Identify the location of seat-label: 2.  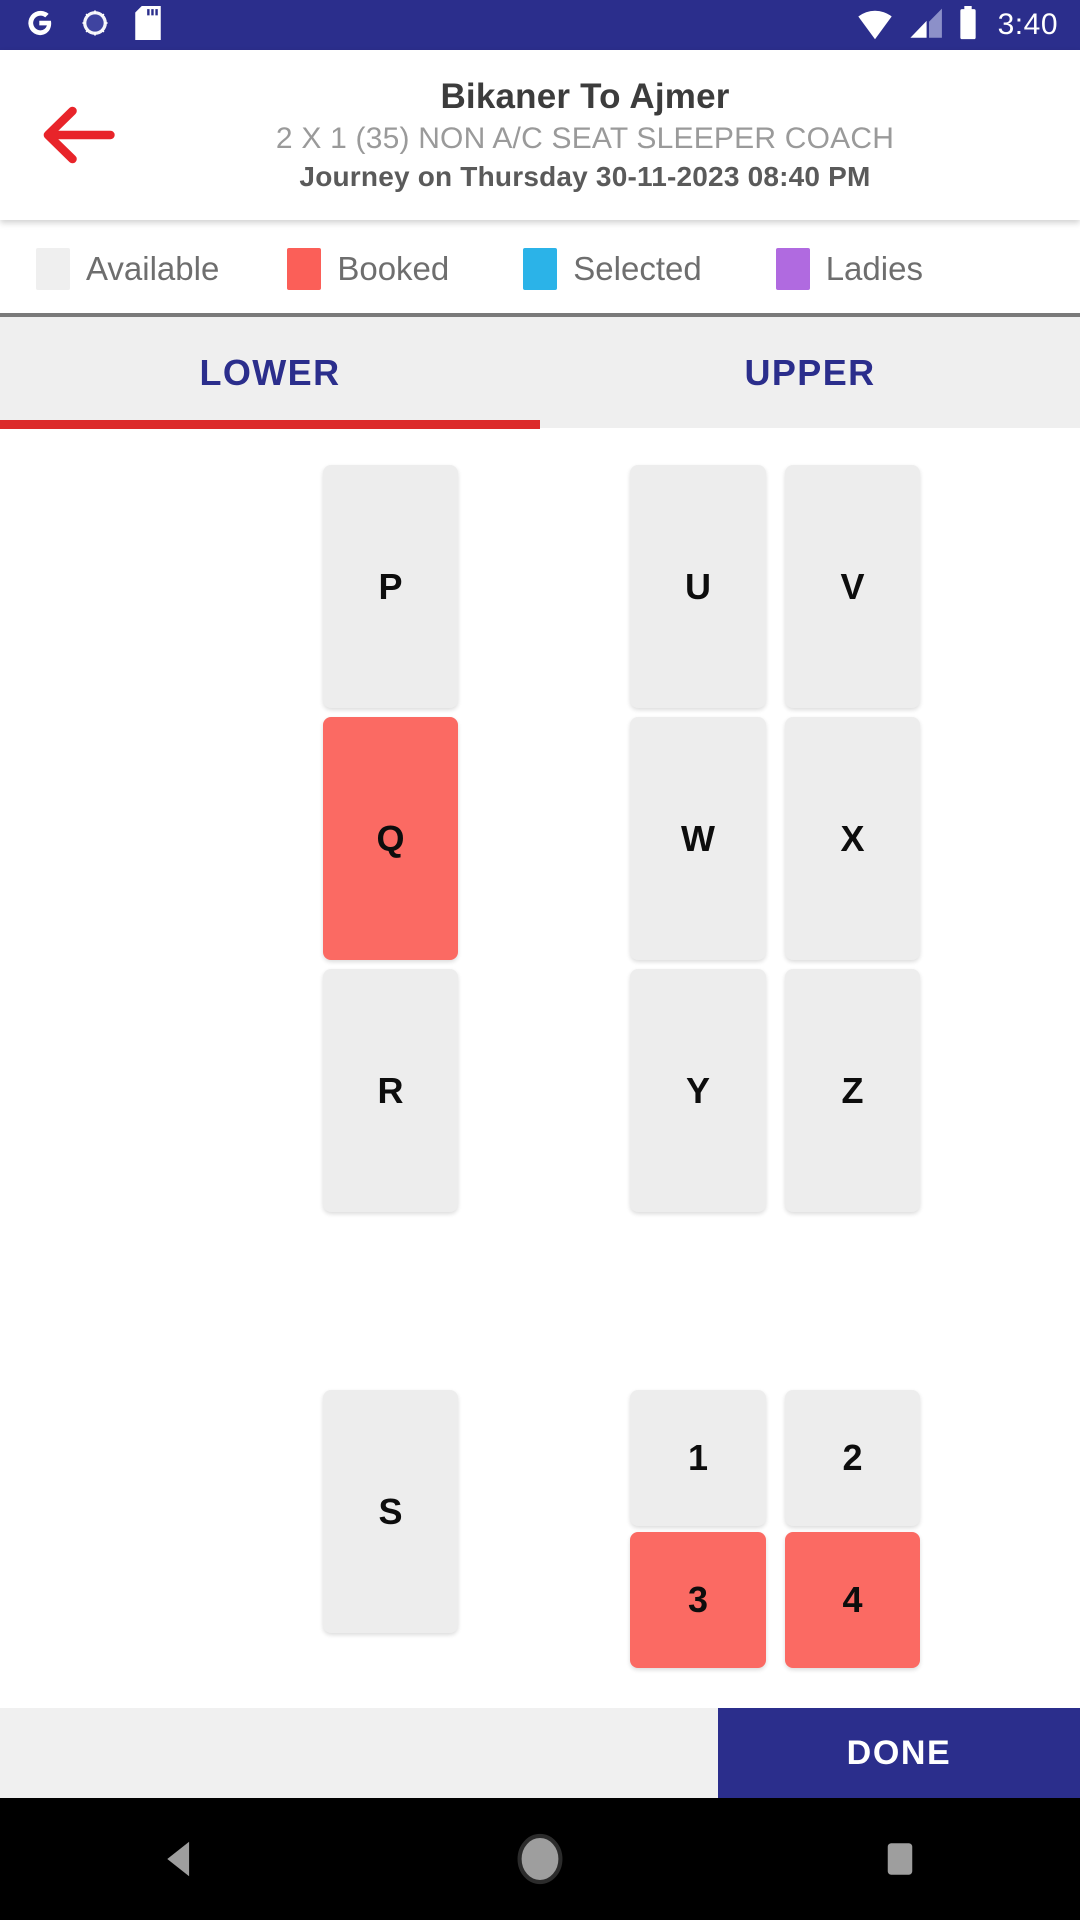
(852, 1457).